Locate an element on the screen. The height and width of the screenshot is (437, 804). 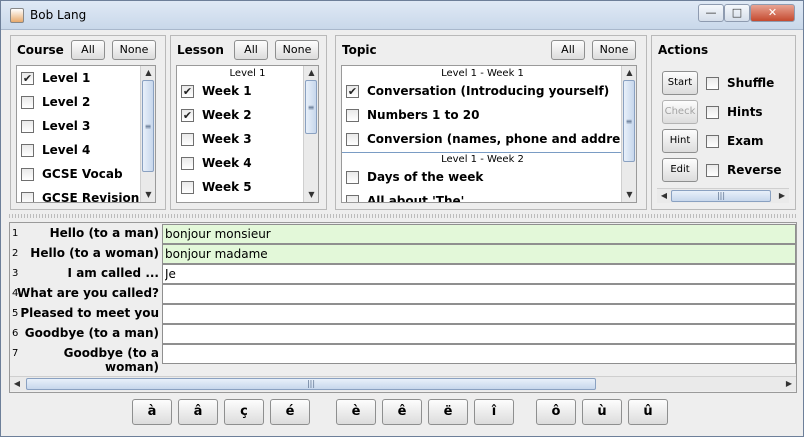
lesson-item: Week 4 is located at coordinates (216, 163).